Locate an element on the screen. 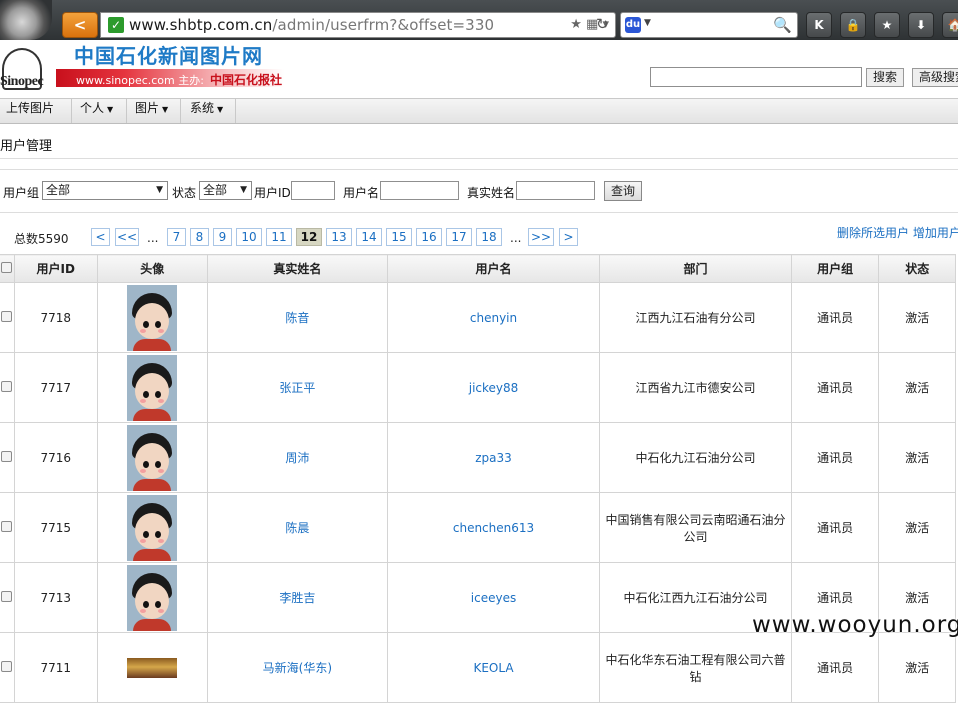 Image resolution: width=958 pixels, height=703 pixels. cell-userid: 7716 is located at coordinates (55, 457).